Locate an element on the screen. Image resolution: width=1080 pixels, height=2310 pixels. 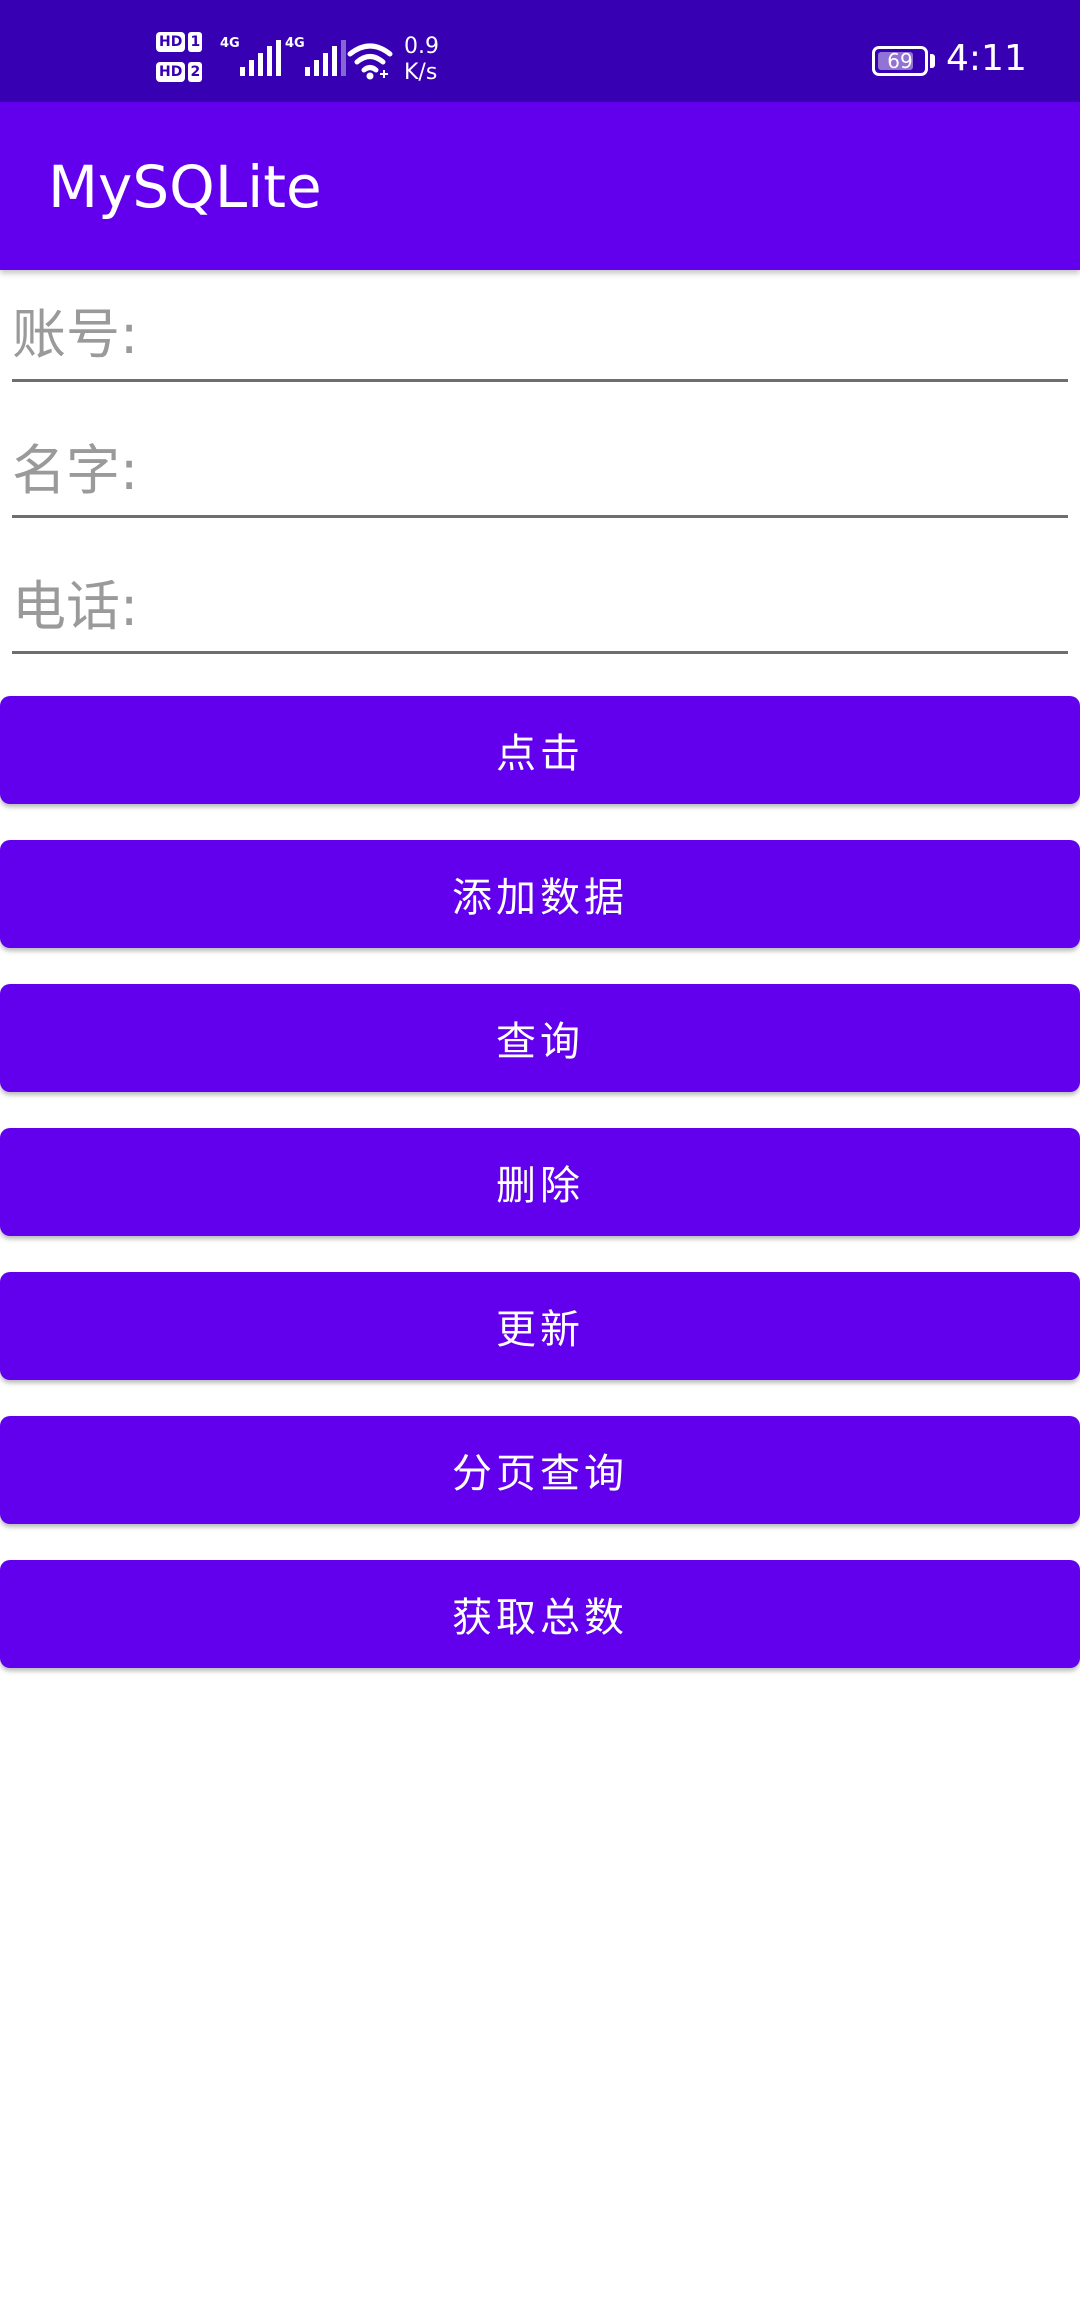
app-bar: MySQLite is located at coordinates (540, 186).